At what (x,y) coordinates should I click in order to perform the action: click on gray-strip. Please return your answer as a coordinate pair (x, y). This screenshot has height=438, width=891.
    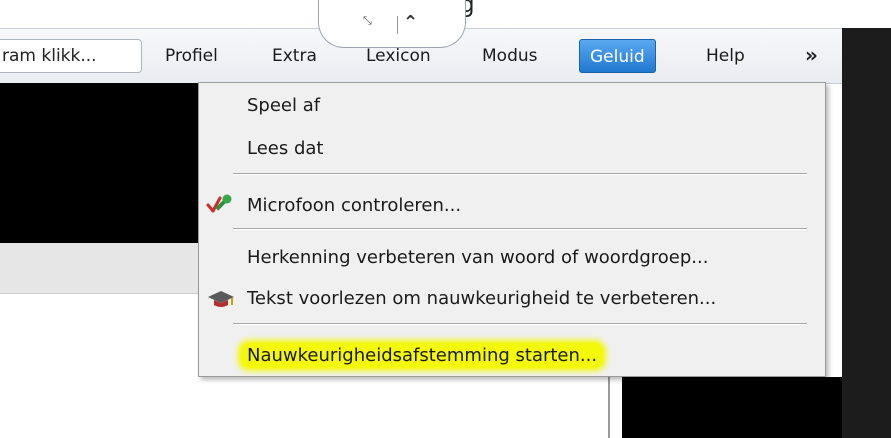
    Looking at the image, I should click on (99, 268).